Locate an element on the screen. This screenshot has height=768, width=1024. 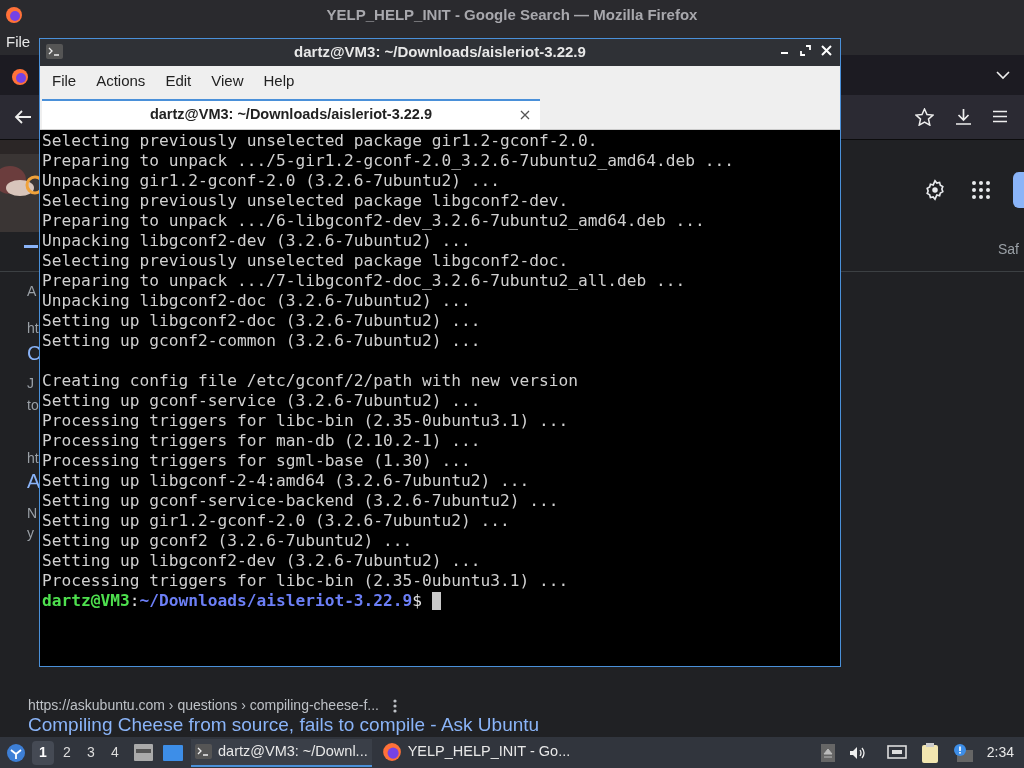
workspace-button: 4 is located at coordinates (115, 752).